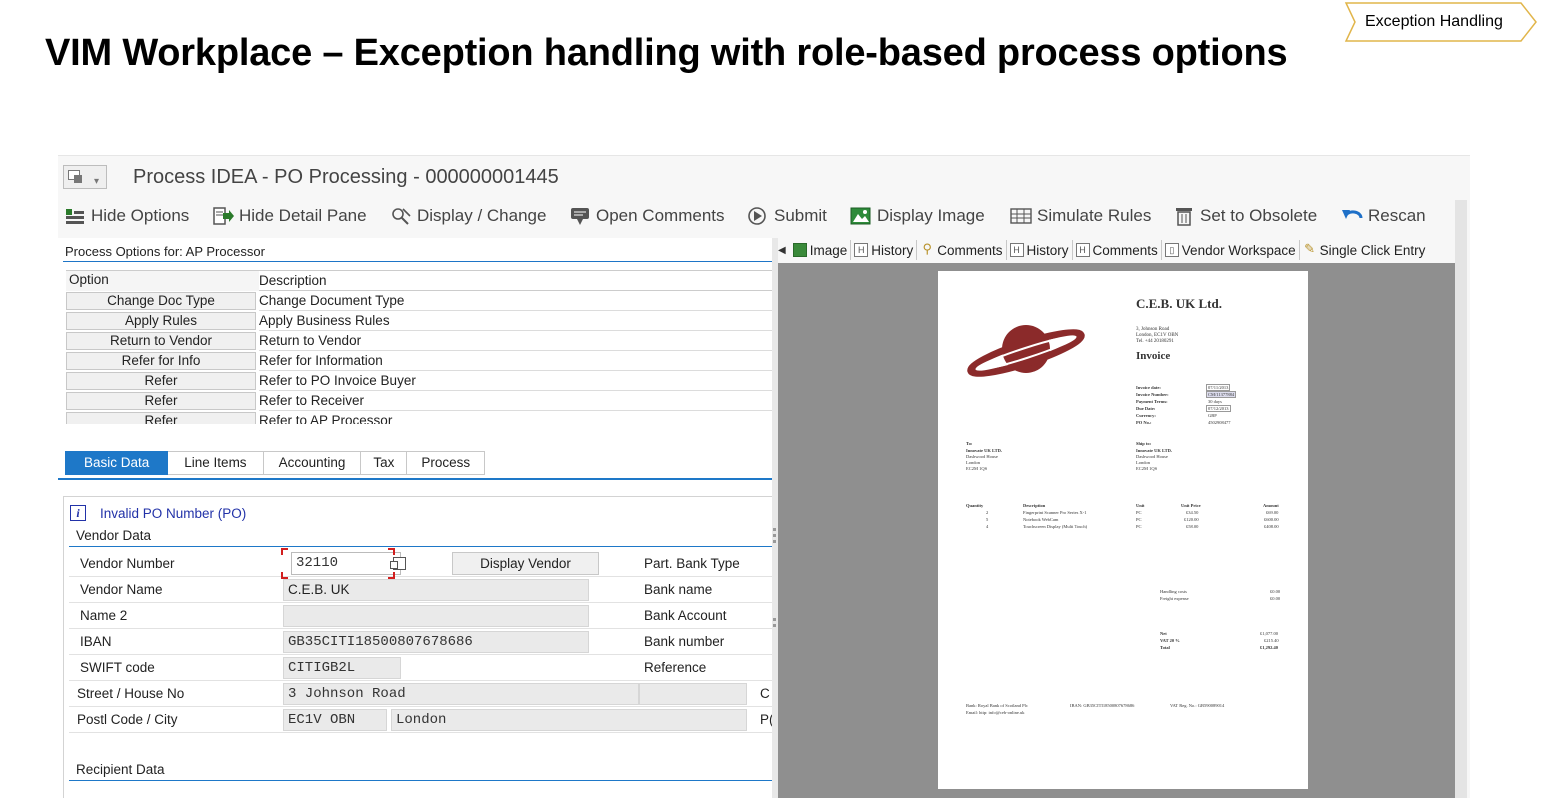 The image size is (1550, 798). Describe the element at coordinates (419, 401) in the screenshot. I see `table-row: Refer Refer to Receiver` at that location.